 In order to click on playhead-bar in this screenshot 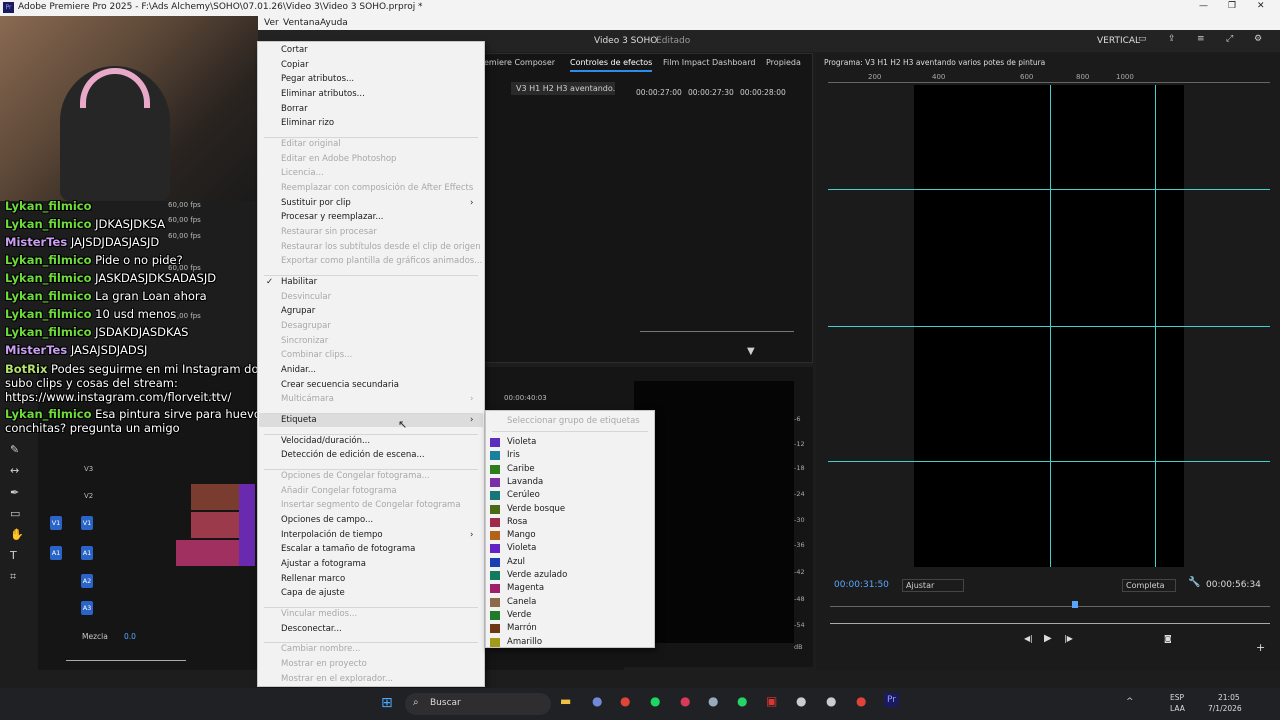, I will do `click(1050, 606)`.